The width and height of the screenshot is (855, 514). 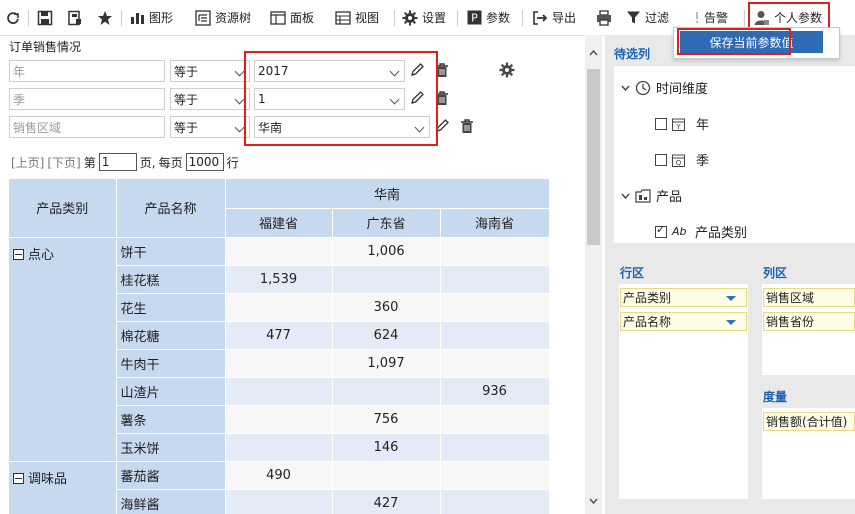 I want to click on value-cell: 624, so click(x=386, y=335).